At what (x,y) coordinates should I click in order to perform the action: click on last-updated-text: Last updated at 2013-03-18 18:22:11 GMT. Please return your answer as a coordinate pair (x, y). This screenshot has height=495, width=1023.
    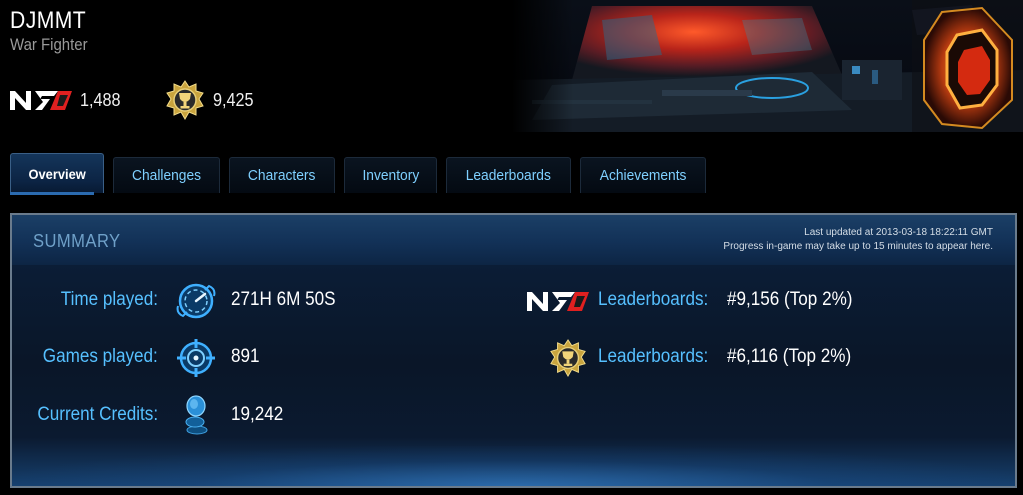
    Looking at the image, I should click on (898, 232).